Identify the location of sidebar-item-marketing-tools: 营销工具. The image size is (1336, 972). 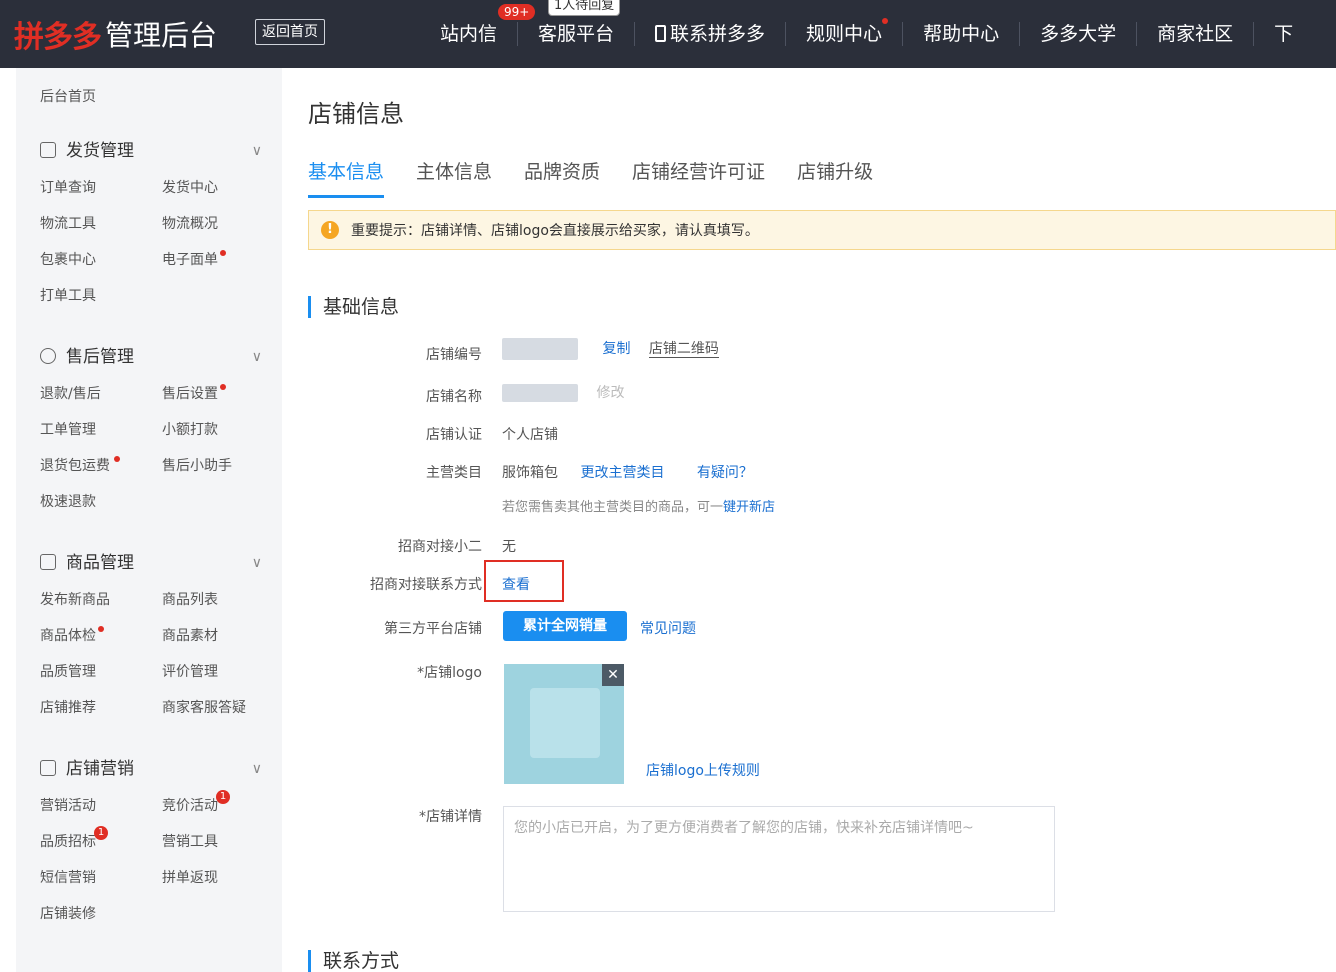
(223, 842).